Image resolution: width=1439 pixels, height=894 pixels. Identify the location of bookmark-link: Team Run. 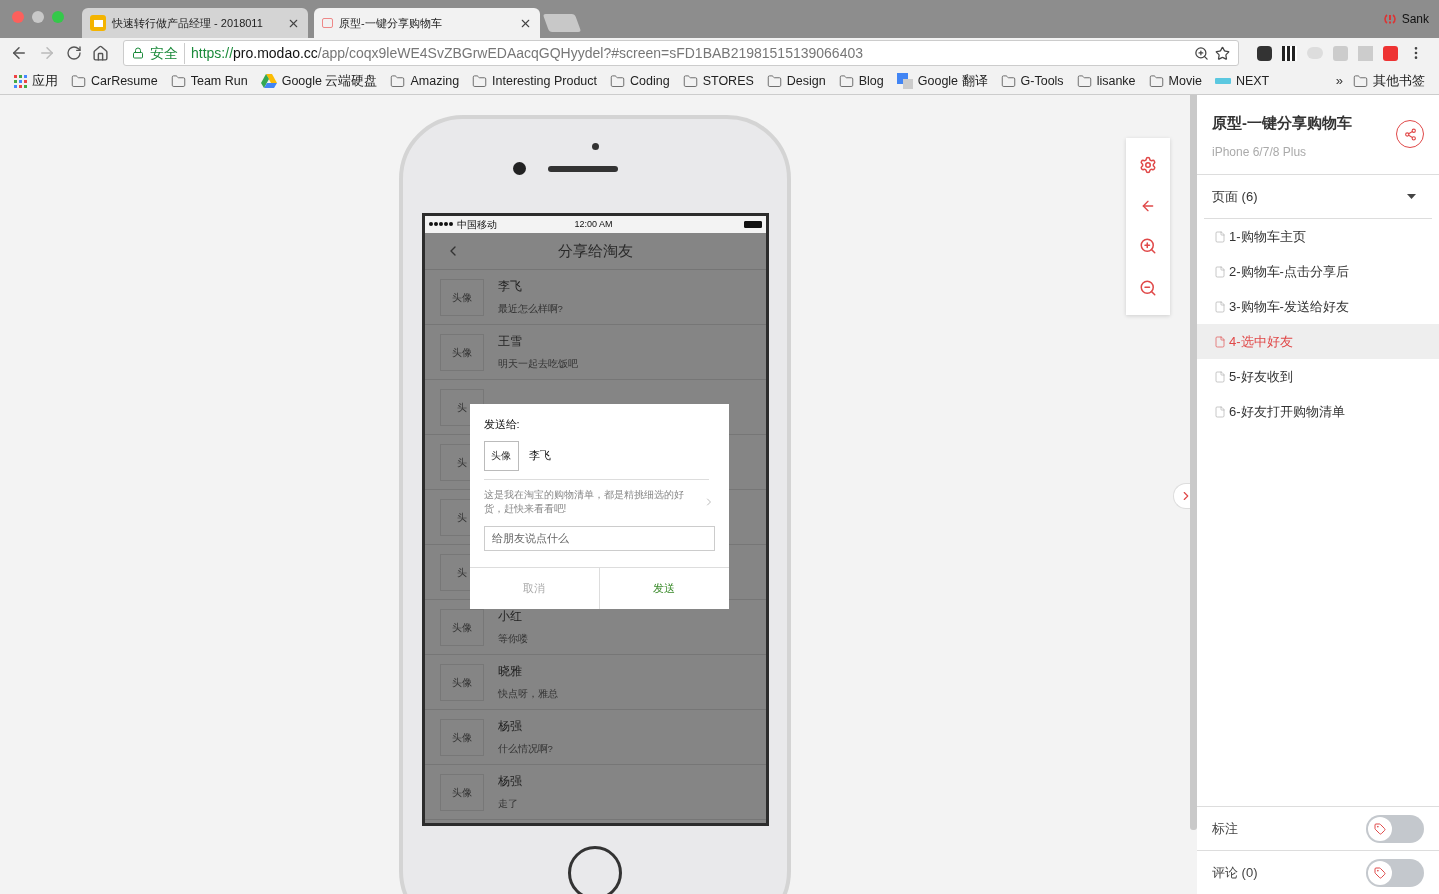
(219, 81).